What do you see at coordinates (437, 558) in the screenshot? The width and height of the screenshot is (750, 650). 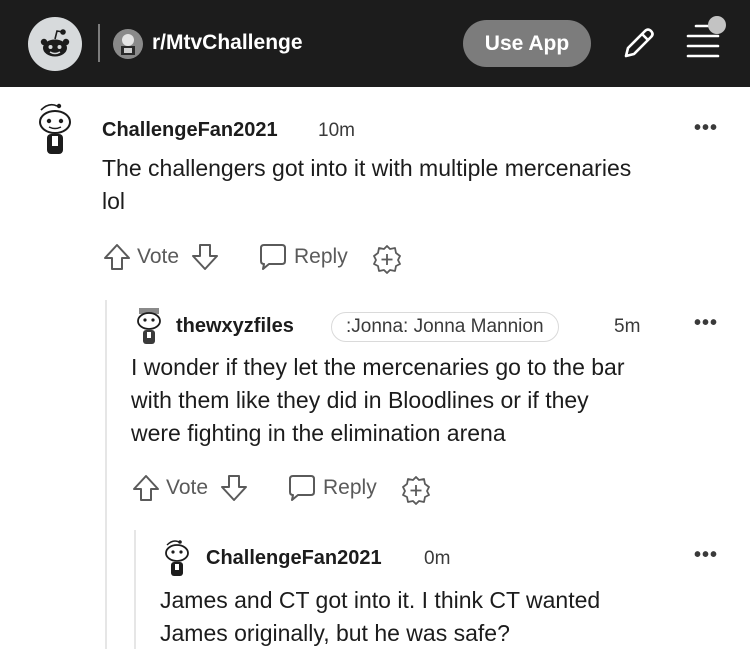 I see `comment-time: 0m` at bounding box center [437, 558].